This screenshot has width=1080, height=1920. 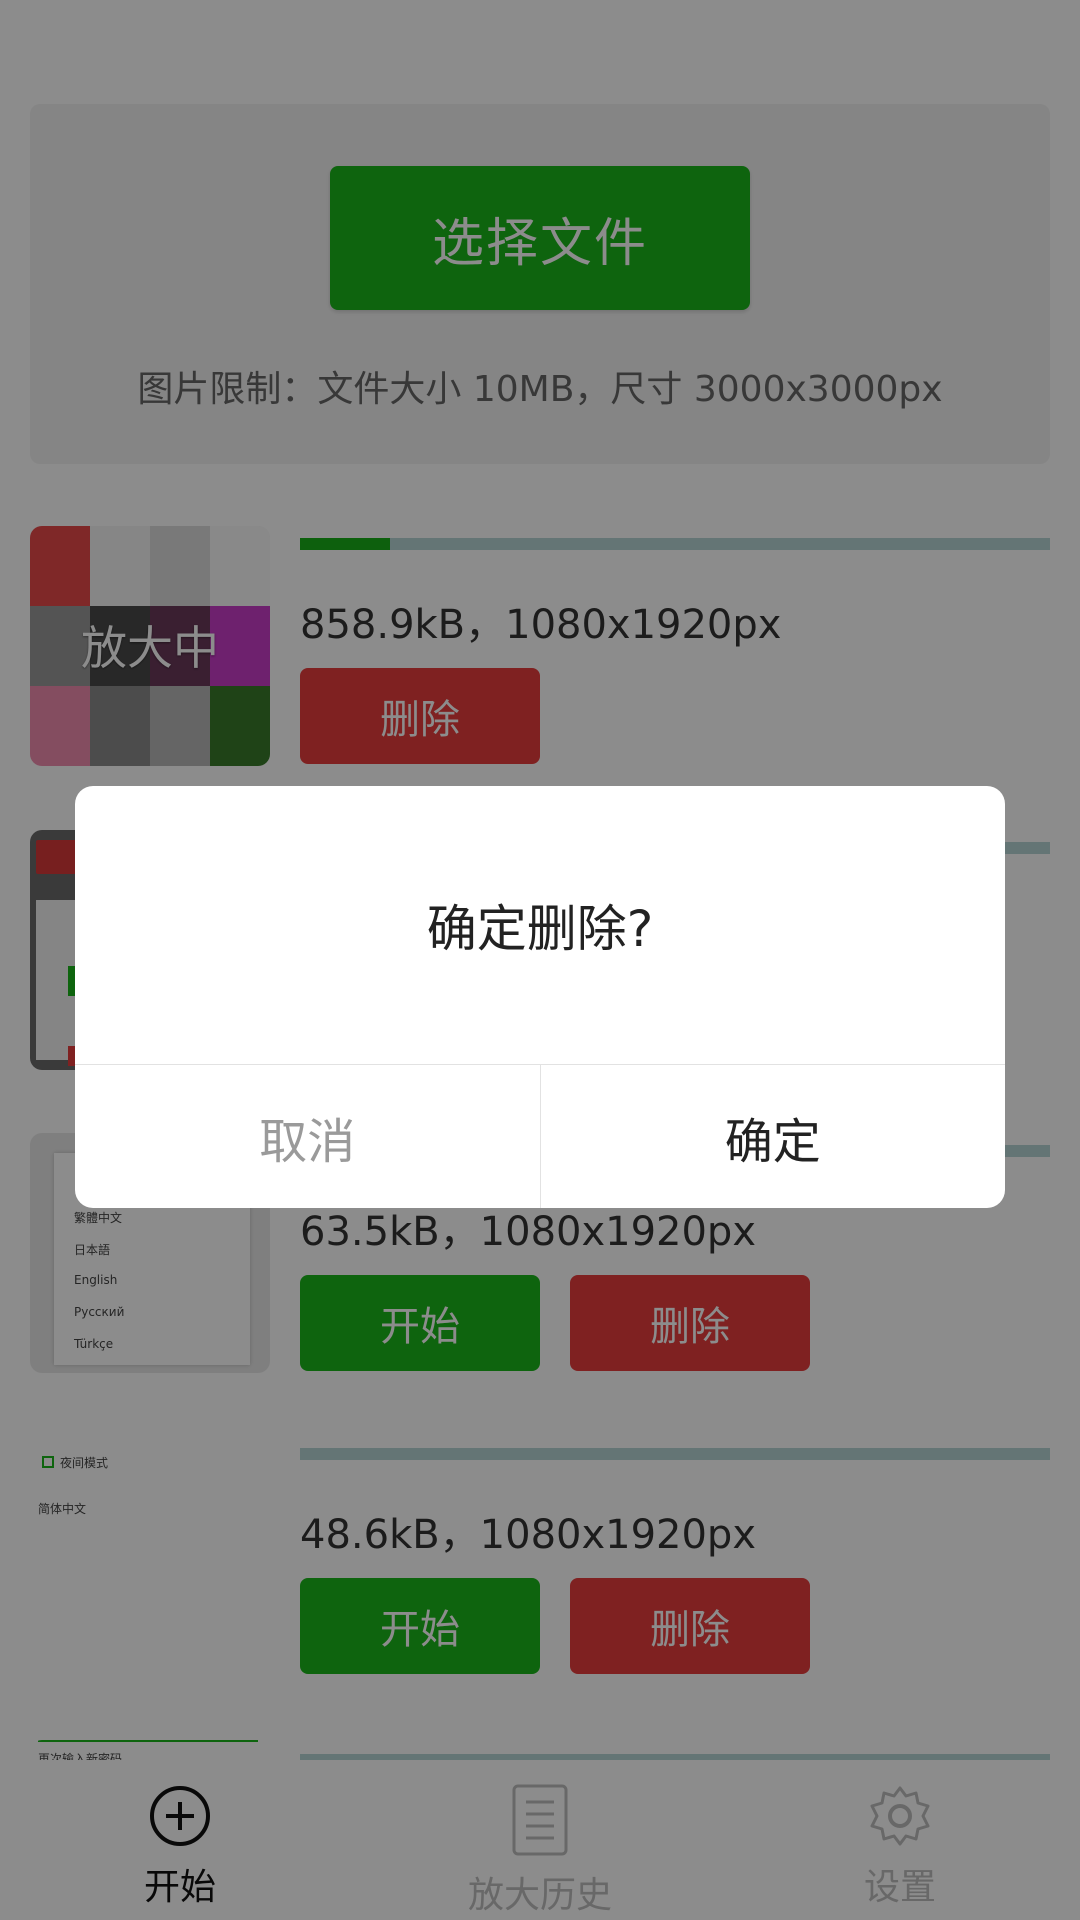 What do you see at coordinates (540, 929) in the screenshot?
I see `dialog-message: 确定删除?` at bounding box center [540, 929].